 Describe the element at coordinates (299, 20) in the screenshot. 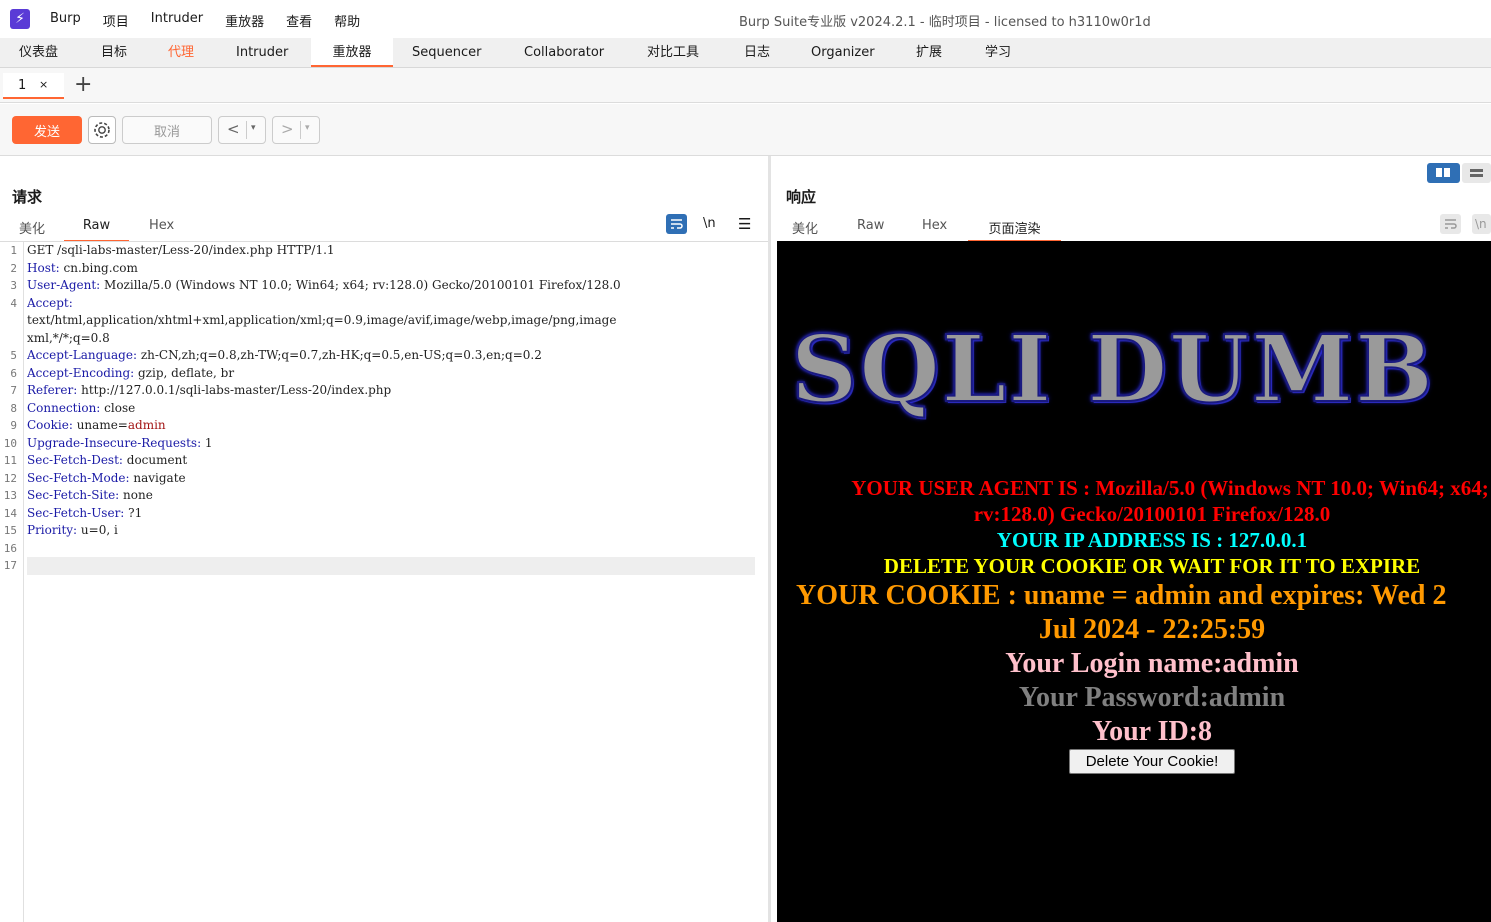

I see `menu-view: 查看` at that location.